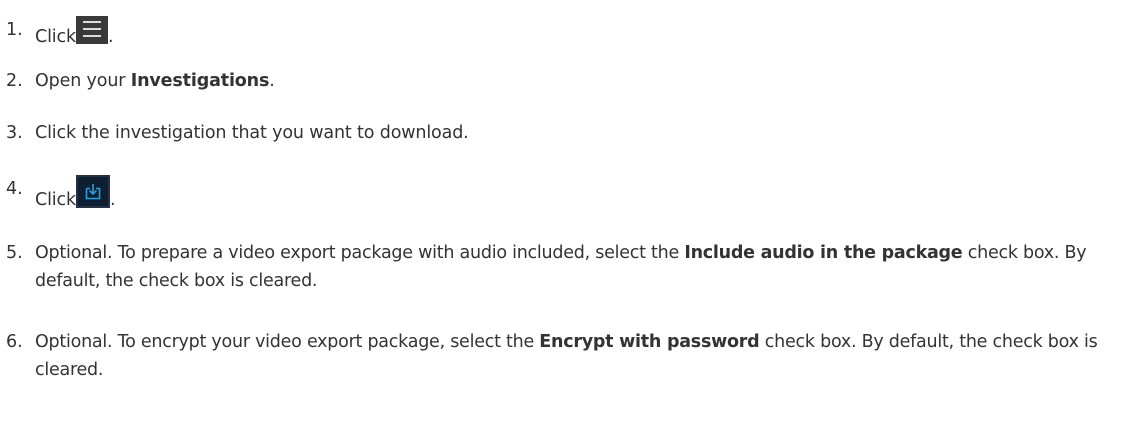 This screenshot has width=1147, height=443. Describe the element at coordinates (200, 81) in the screenshot. I see `investigations-label: Investigations` at that location.